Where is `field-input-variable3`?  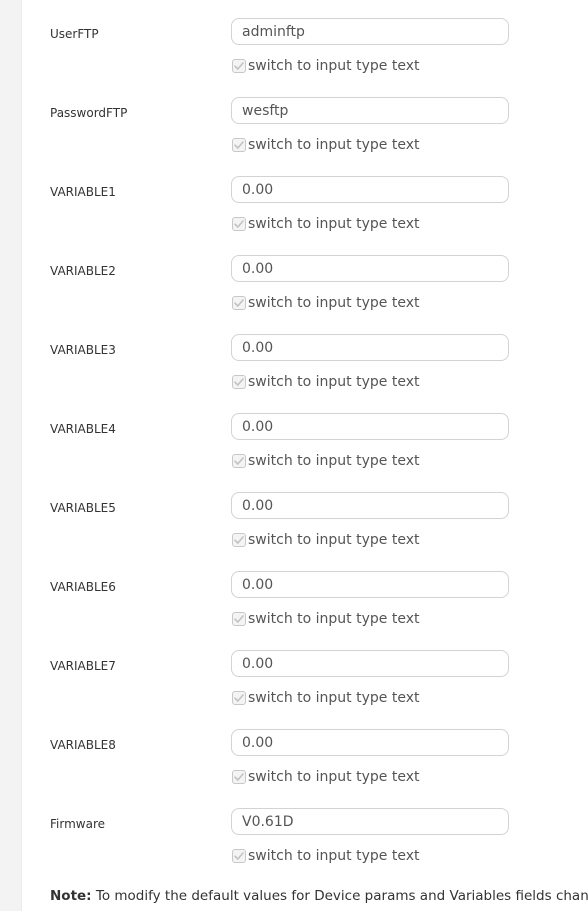 field-input-variable3 is located at coordinates (370, 347).